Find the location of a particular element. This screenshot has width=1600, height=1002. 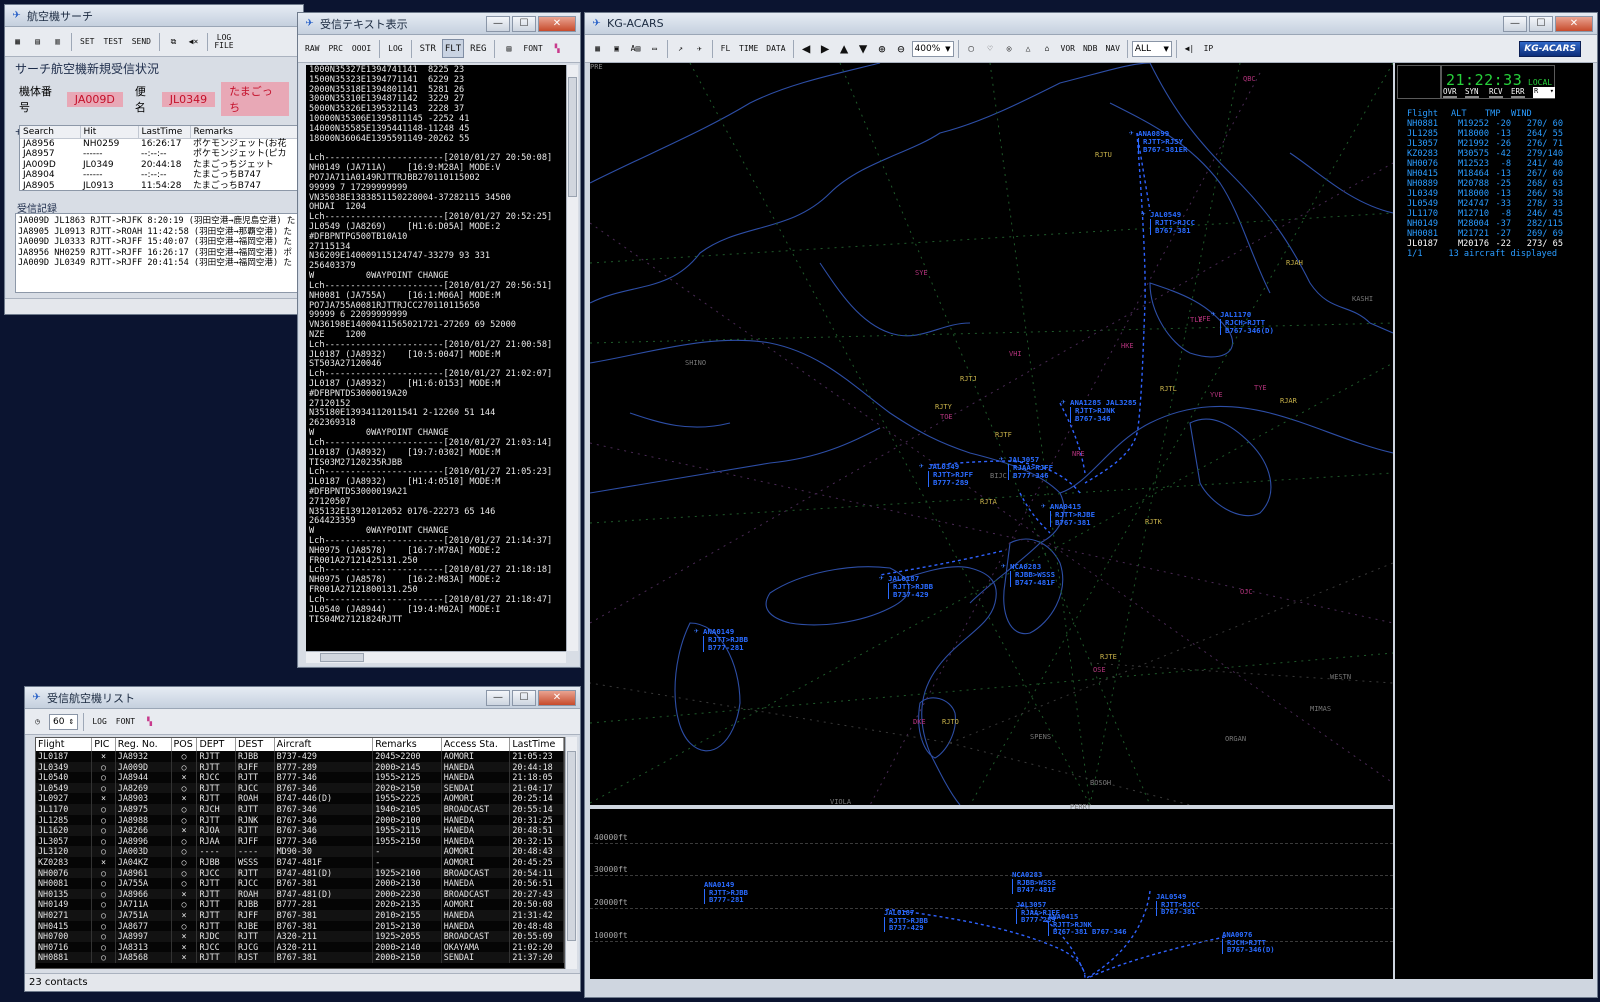

map-waypoint-label: VIOLA is located at coordinates (840, 802).